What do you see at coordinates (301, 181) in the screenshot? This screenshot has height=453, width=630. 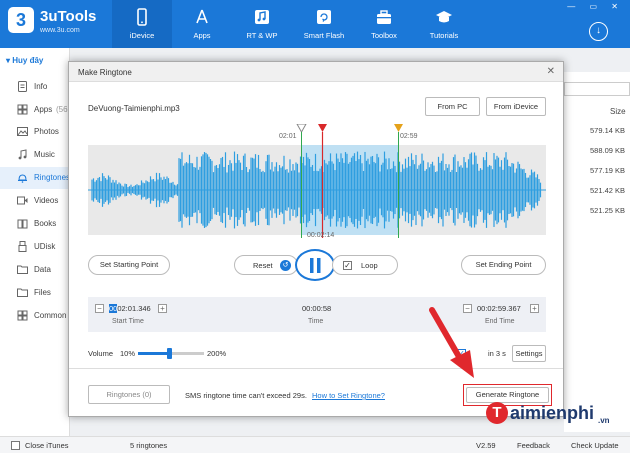 I see `start-marker-handle` at bounding box center [301, 181].